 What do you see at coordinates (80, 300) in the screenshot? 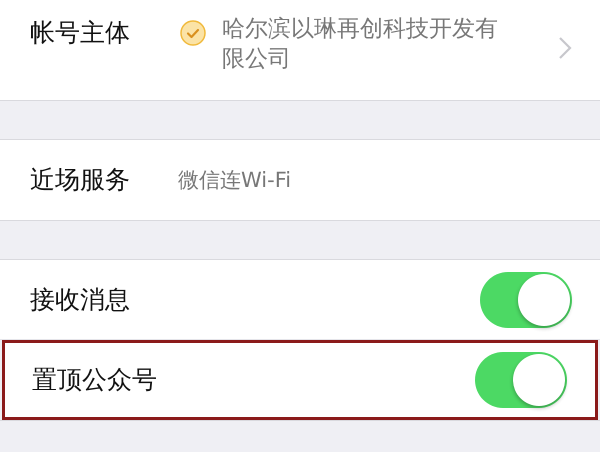
I see `row-label: 接收消息` at bounding box center [80, 300].